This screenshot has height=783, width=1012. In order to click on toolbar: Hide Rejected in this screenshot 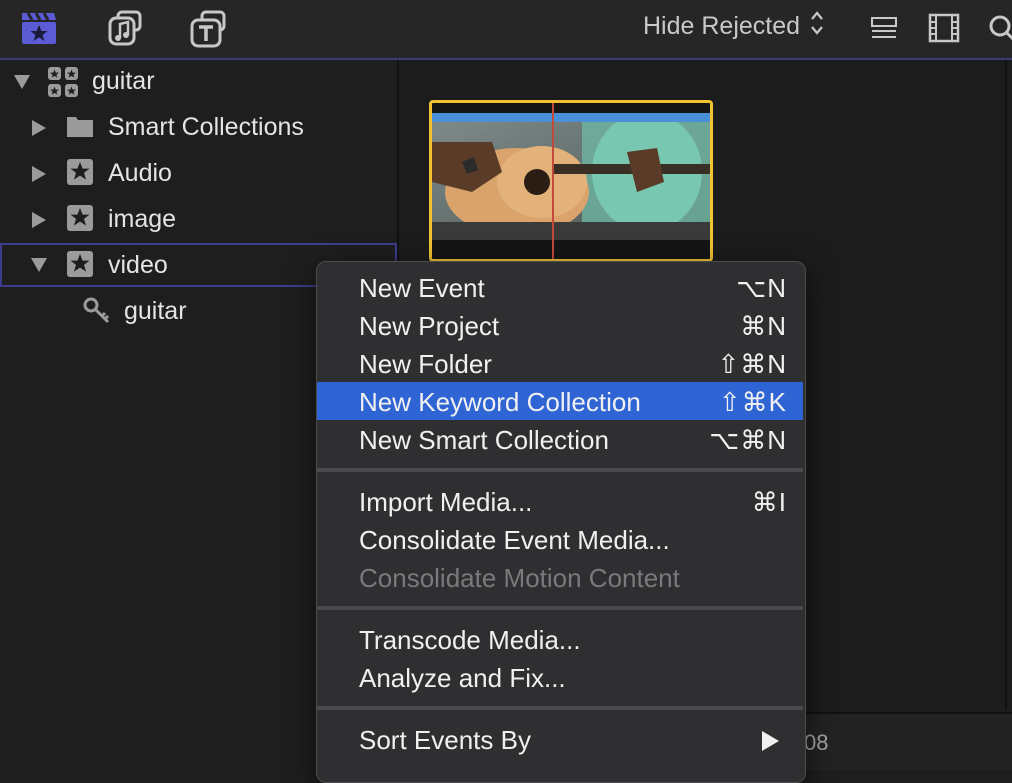, I will do `click(506, 30)`.